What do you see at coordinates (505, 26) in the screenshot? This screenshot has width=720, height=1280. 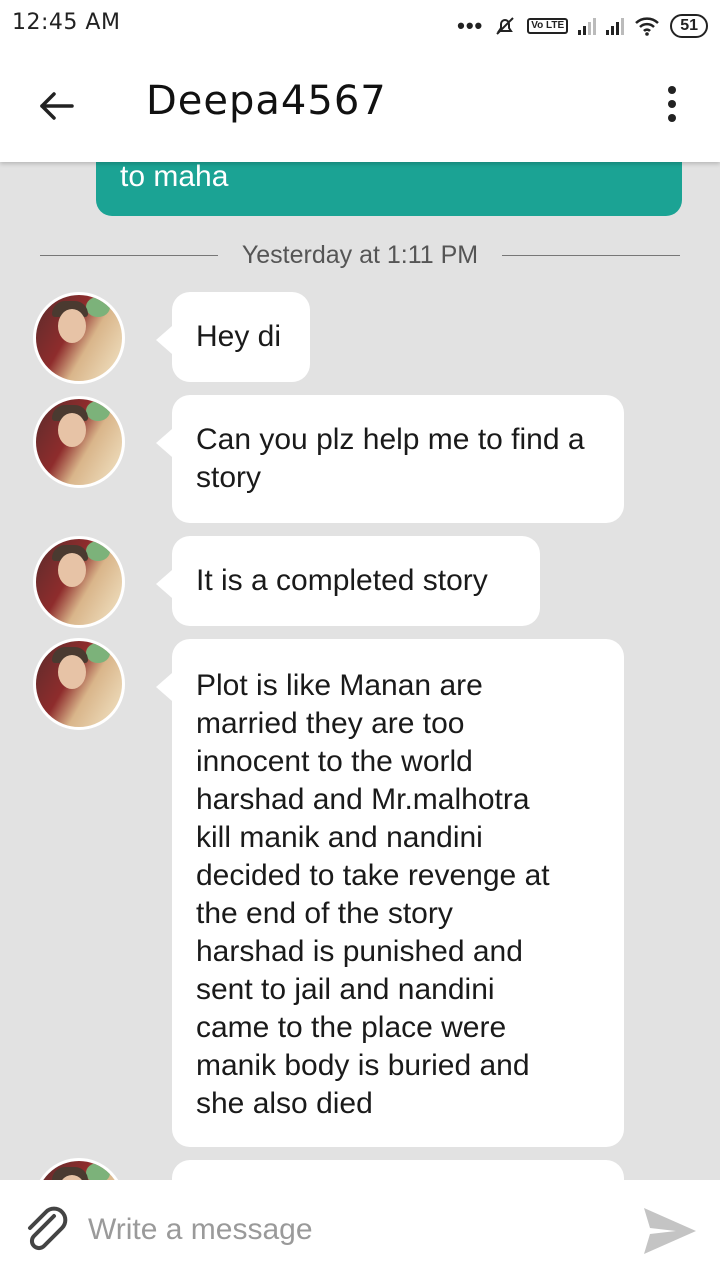 I see `notifications-off-icon` at bounding box center [505, 26].